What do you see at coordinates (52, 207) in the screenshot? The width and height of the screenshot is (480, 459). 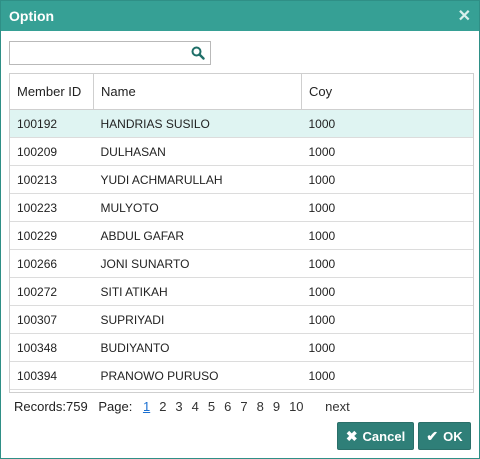 I see `cell-member-id: 100223` at bounding box center [52, 207].